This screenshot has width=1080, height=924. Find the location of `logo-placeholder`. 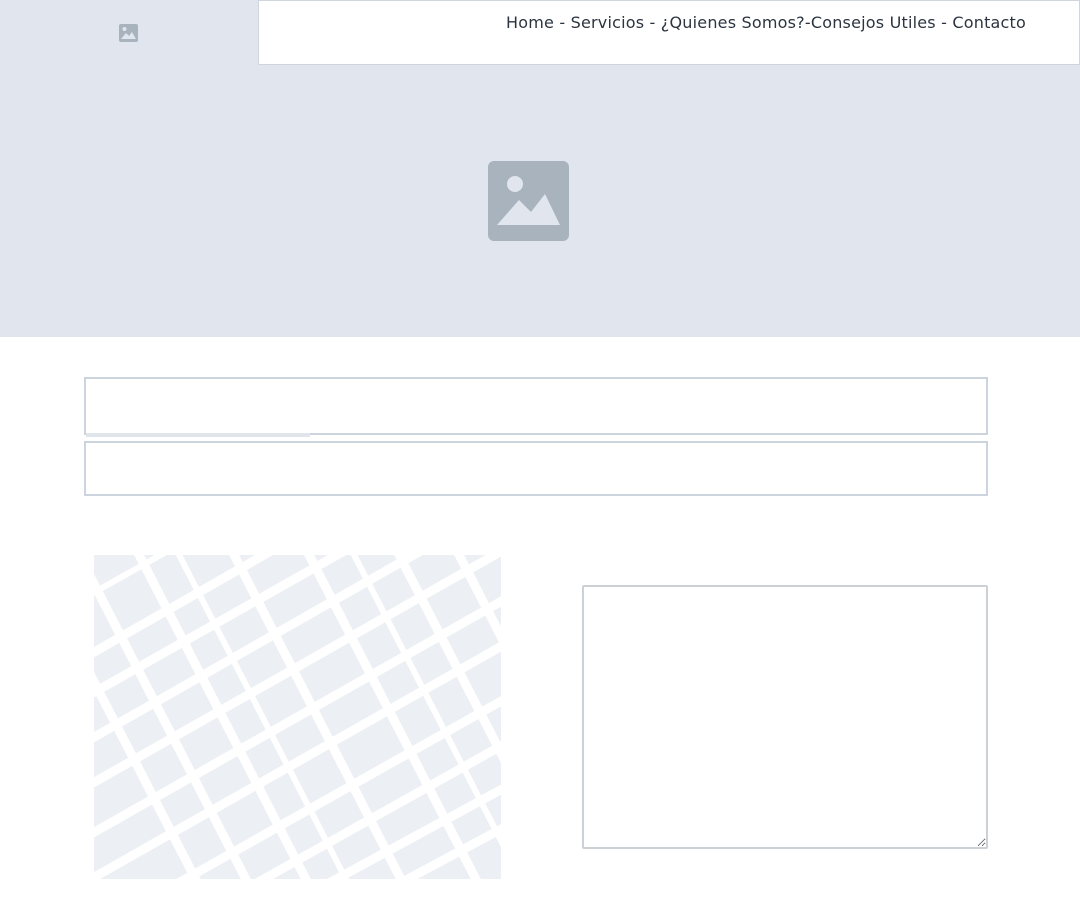

logo-placeholder is located at coordinates (129, 32).